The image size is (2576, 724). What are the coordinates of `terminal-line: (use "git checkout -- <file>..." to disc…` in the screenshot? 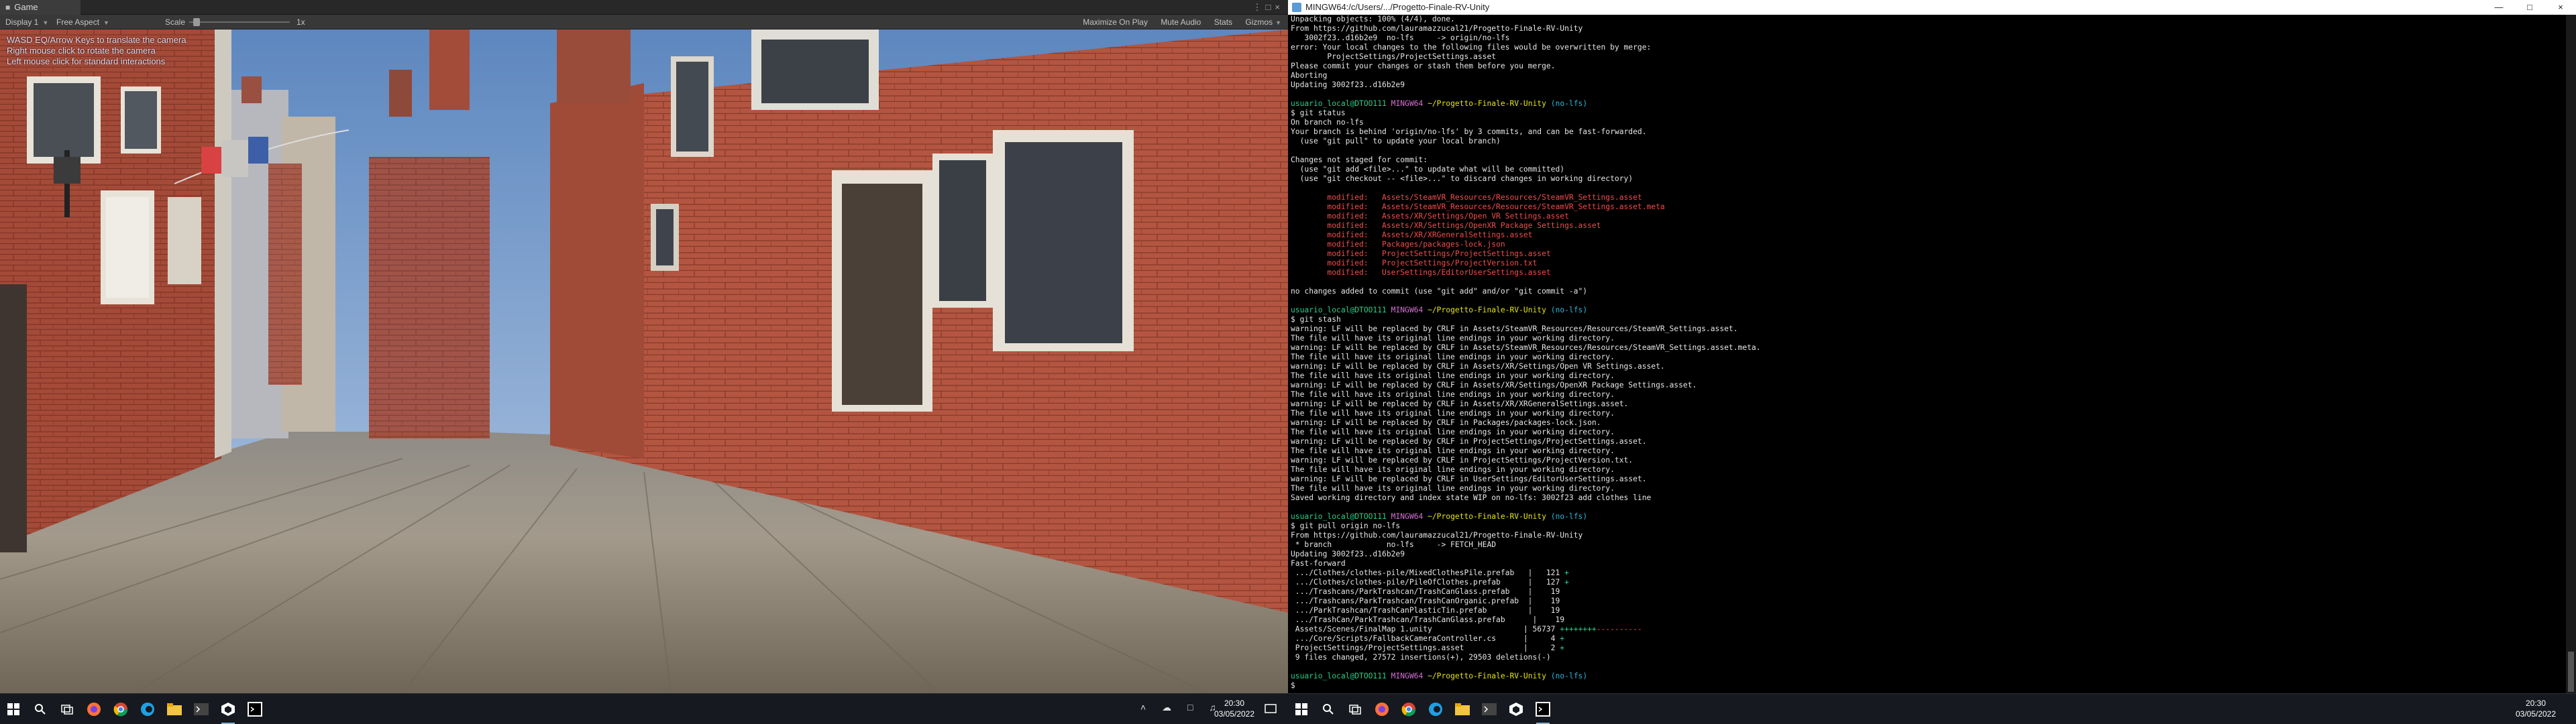 It's located at (1462, 178).